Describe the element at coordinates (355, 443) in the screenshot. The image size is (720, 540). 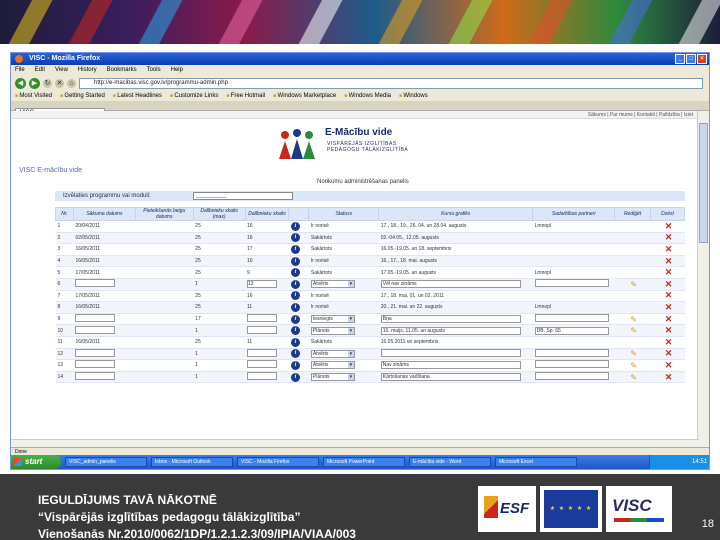
I see `horizontal-scrollbar` at that location.